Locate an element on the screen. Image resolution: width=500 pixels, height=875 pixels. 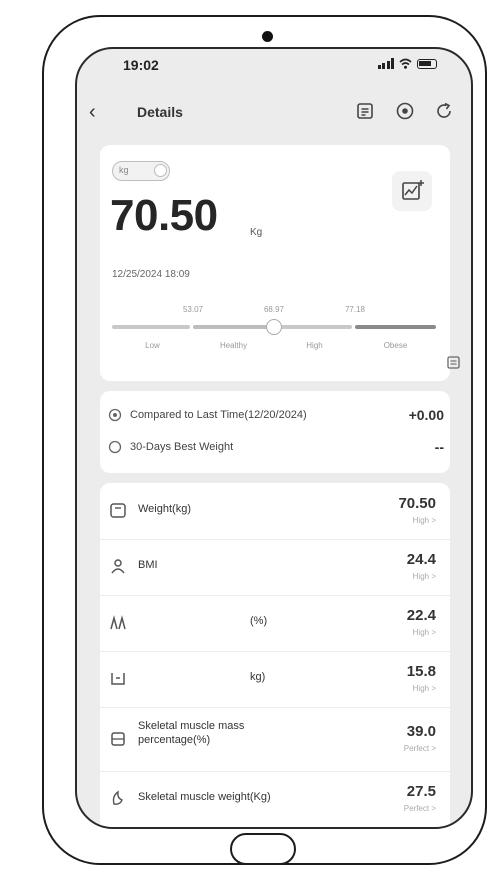
signal-icon is located at coordinates (385, 63).